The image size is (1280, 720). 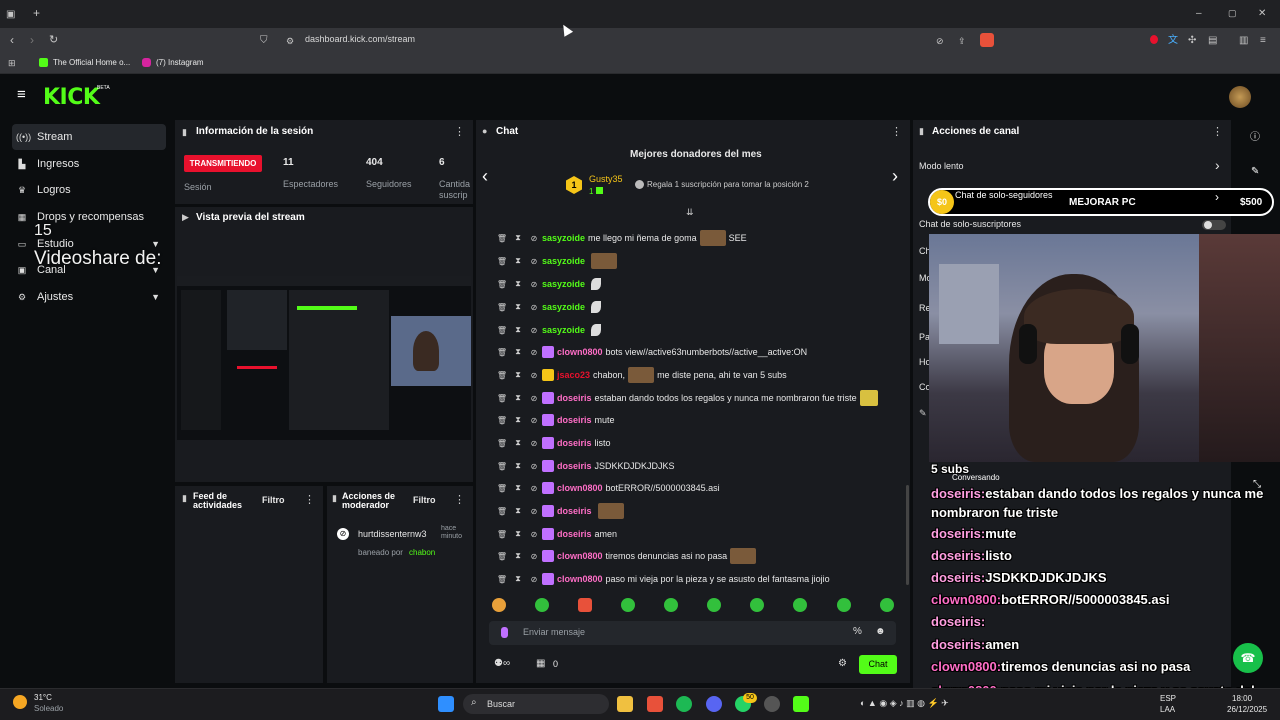 What do you see at coordinates (1255, 135) in the screenshot?
I see `info-circle-icon: ⓘ` at bounding box center [1255, 135].